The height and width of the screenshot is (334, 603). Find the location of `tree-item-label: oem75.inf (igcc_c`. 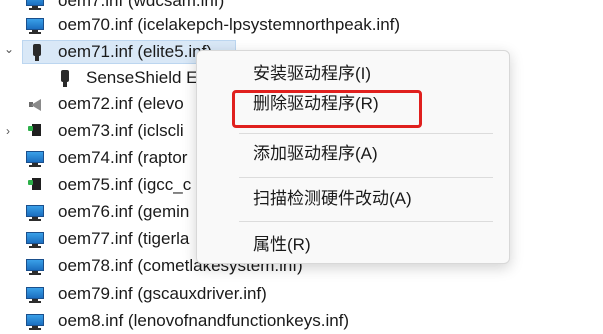

tree-item-label: oem75.inf (igcc_c is located at coordinates (125, 184).